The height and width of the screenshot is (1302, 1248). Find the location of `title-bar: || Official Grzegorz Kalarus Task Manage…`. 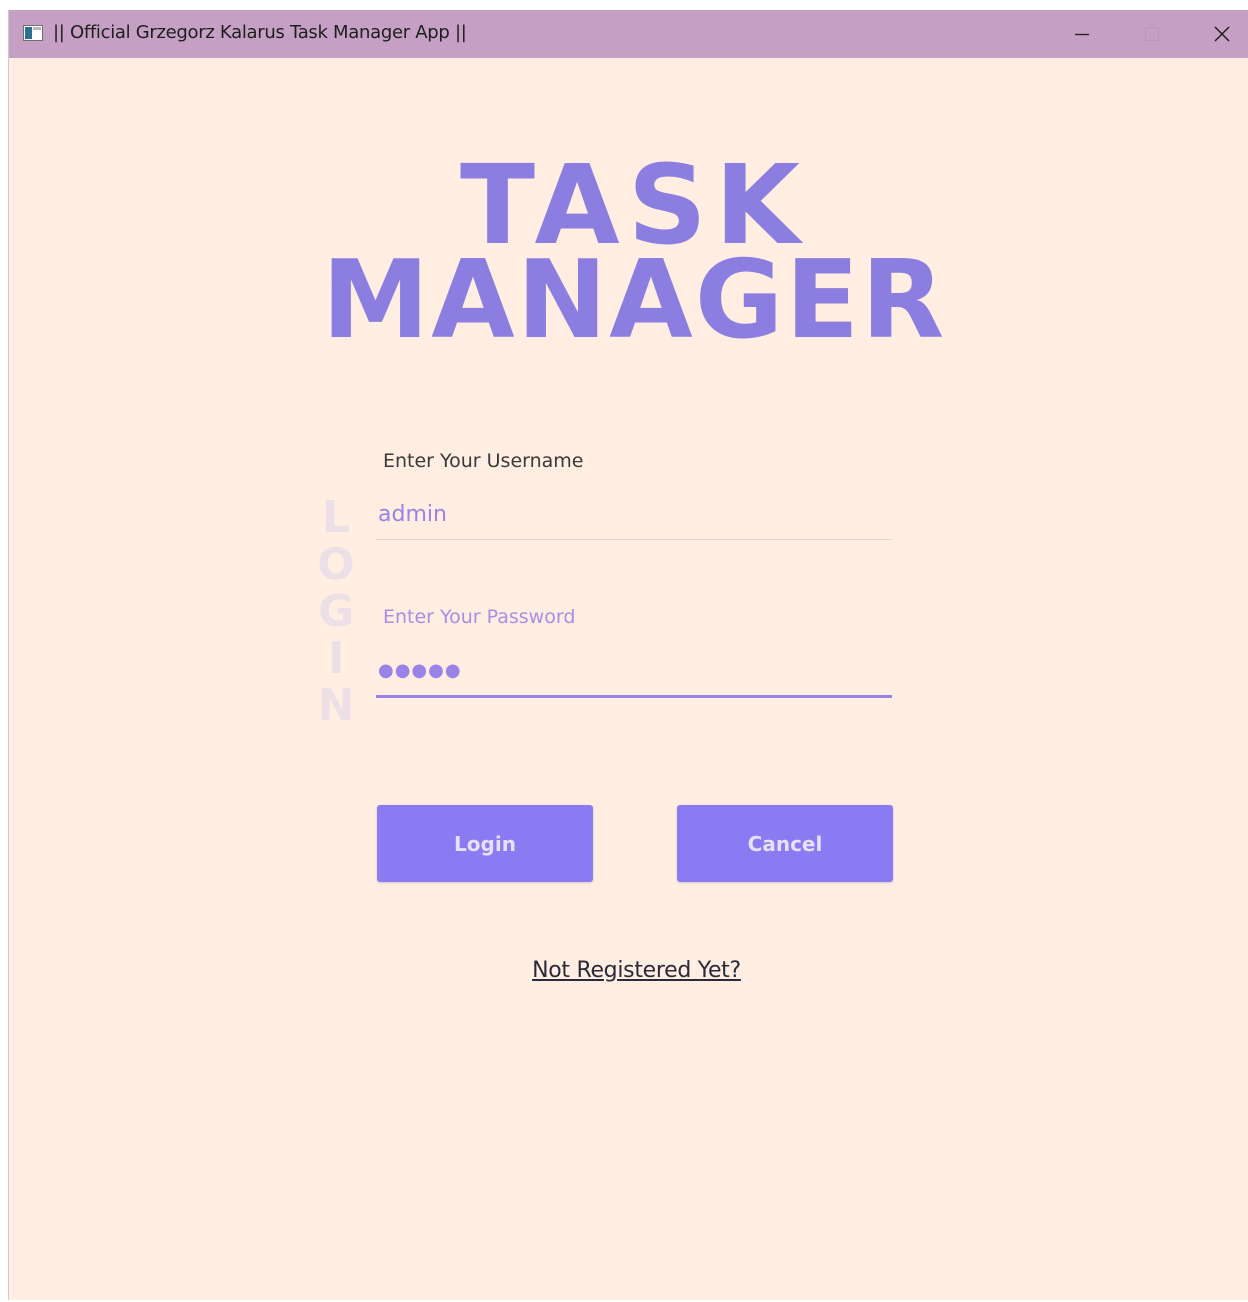

title-bar: || Official Grzegorz Kalarus Task Manage… is located at coordinates (628, 34).